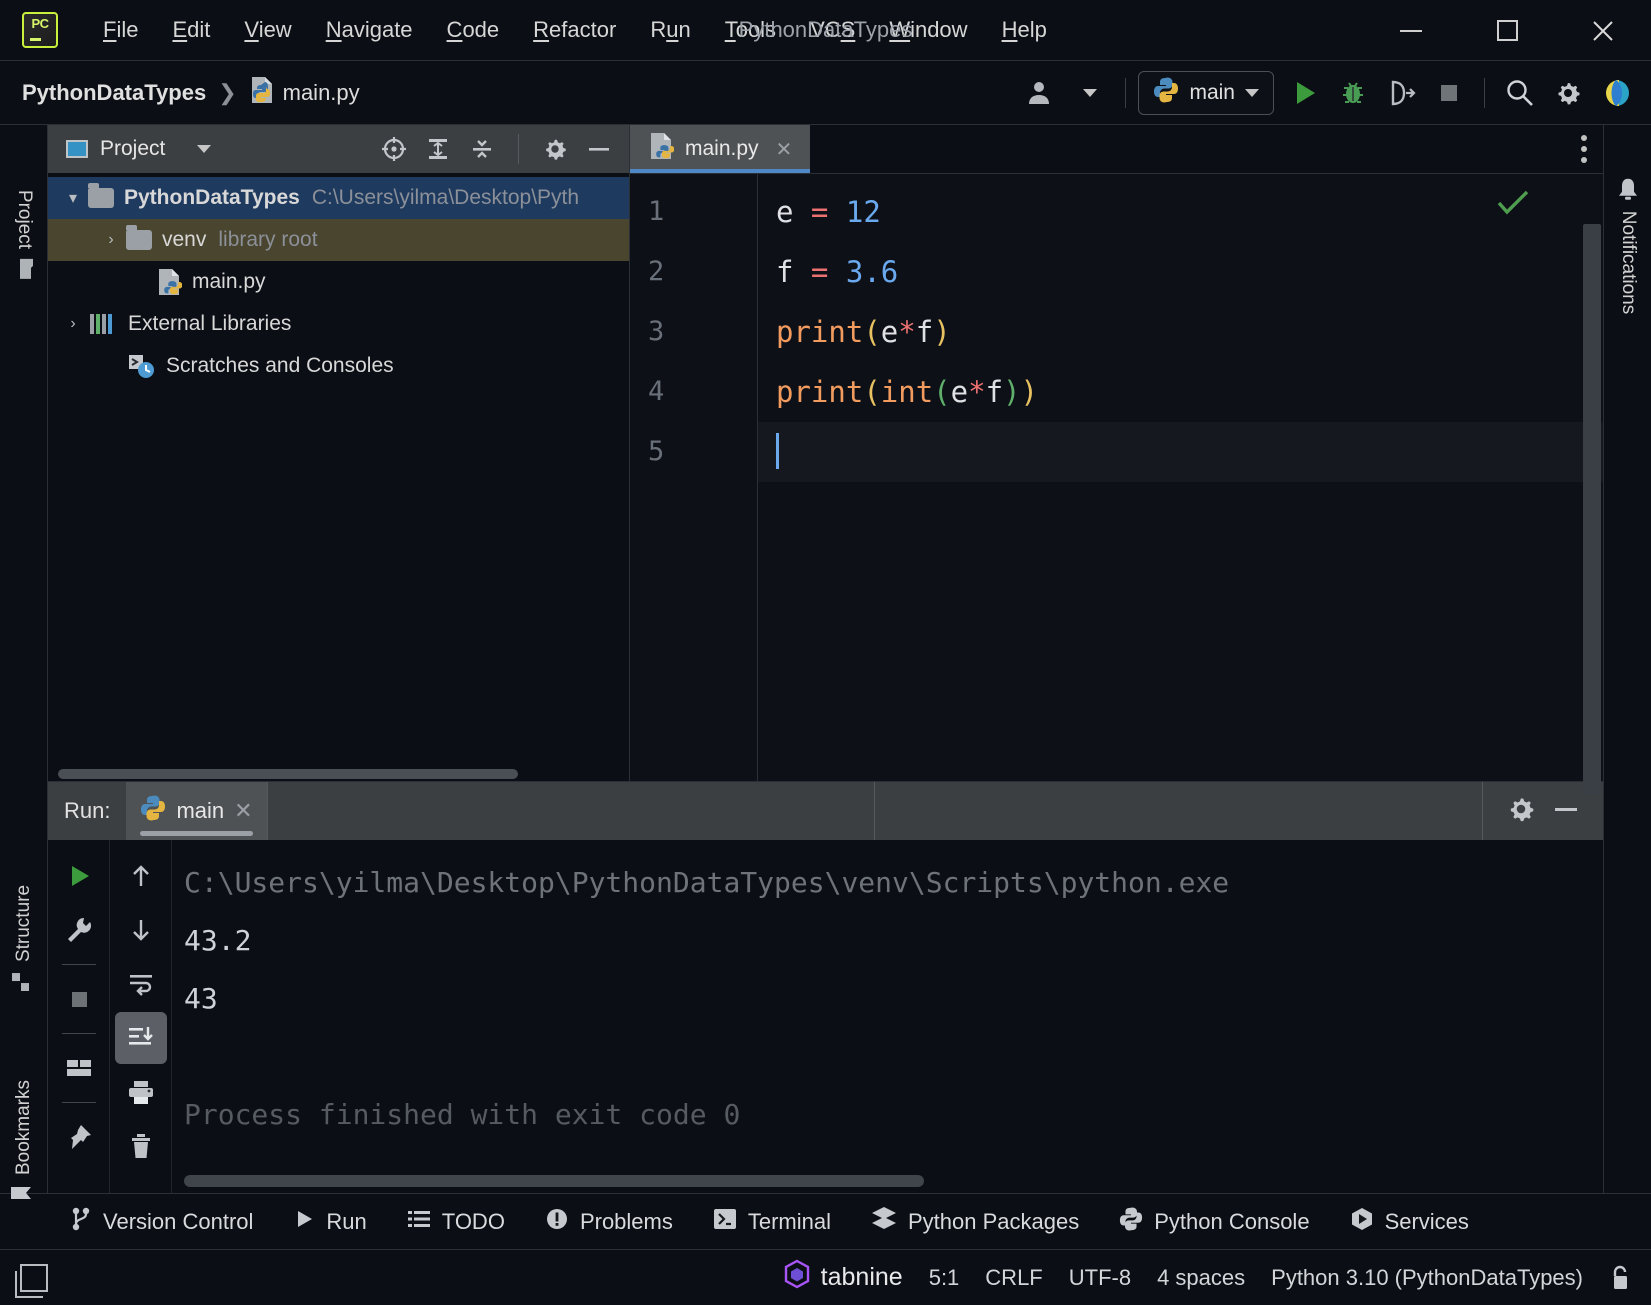 This screenshot has height=1305, width=1651. Describe the element at coordinates (1592, 509) in the screenshot. I see `editor-vertical-scrollbar` at that location.